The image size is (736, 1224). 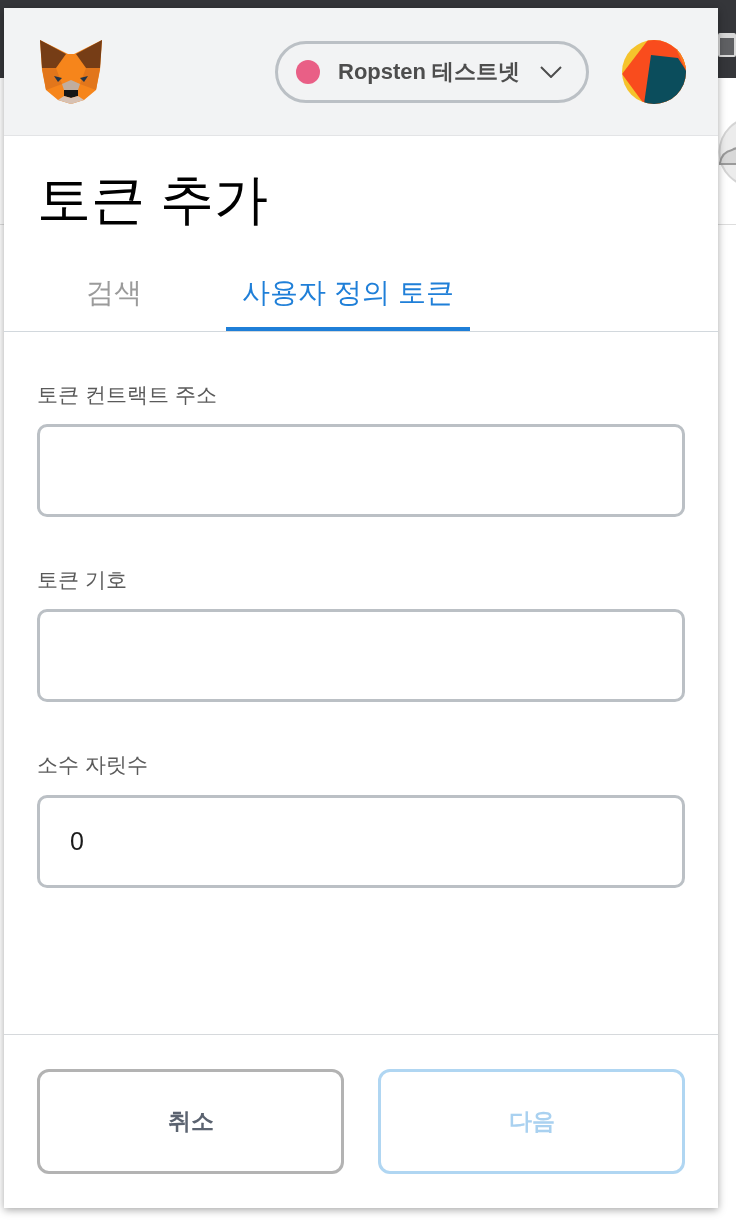 I want to click on network-selector: Ropsten 테스트넷, so click(x=432, y=71).